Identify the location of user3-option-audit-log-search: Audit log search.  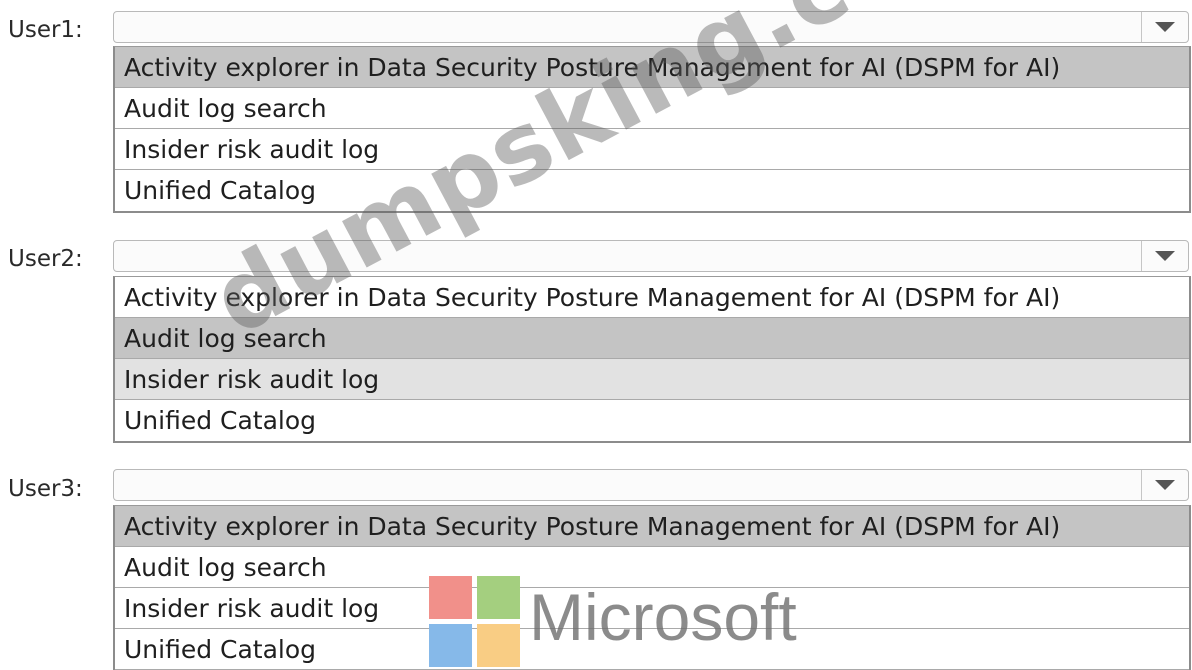
(652, 567).